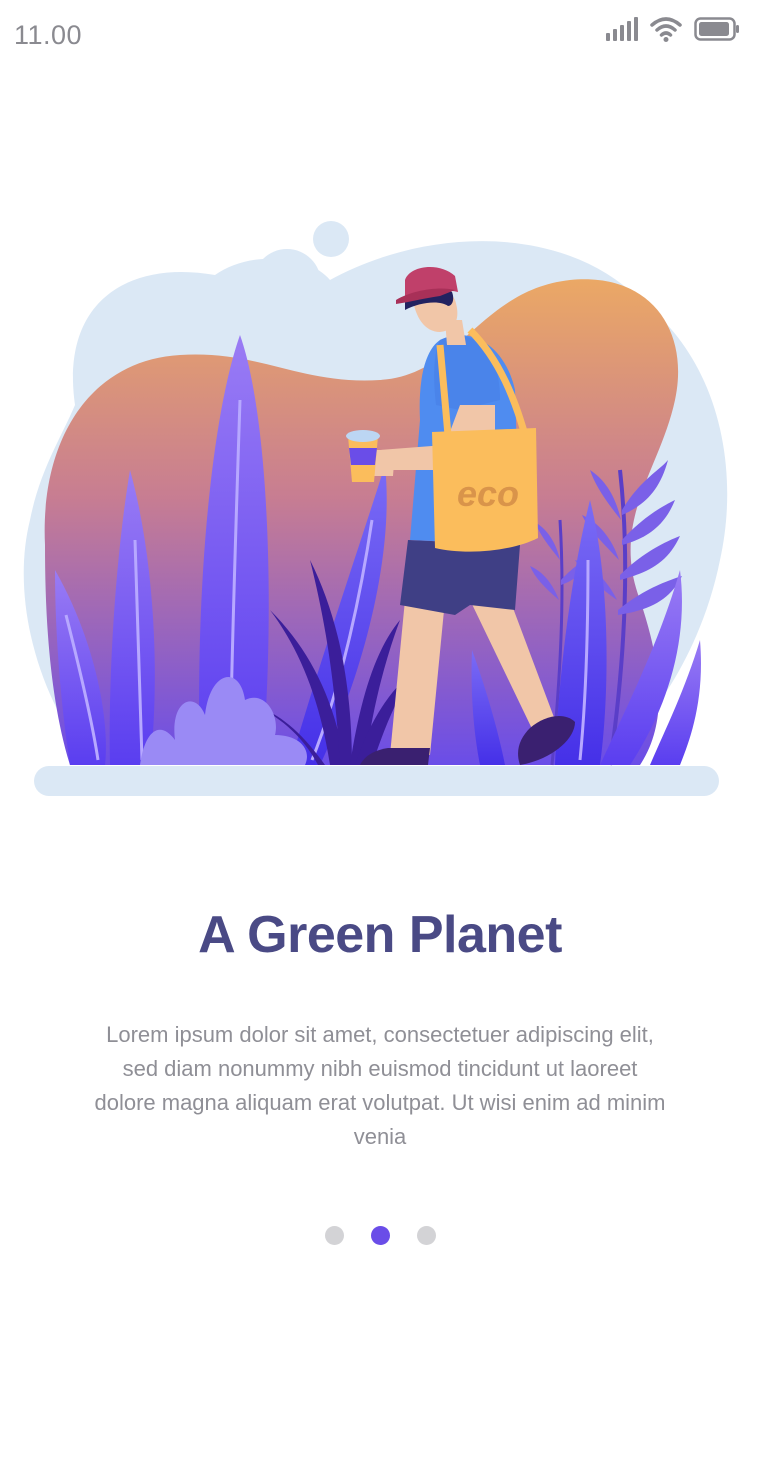 This screenshot has height=1471, width=760. Describe the element at coordinates (380, 935) in the screenshot. I see `page-title: A Green Planet` at that location.